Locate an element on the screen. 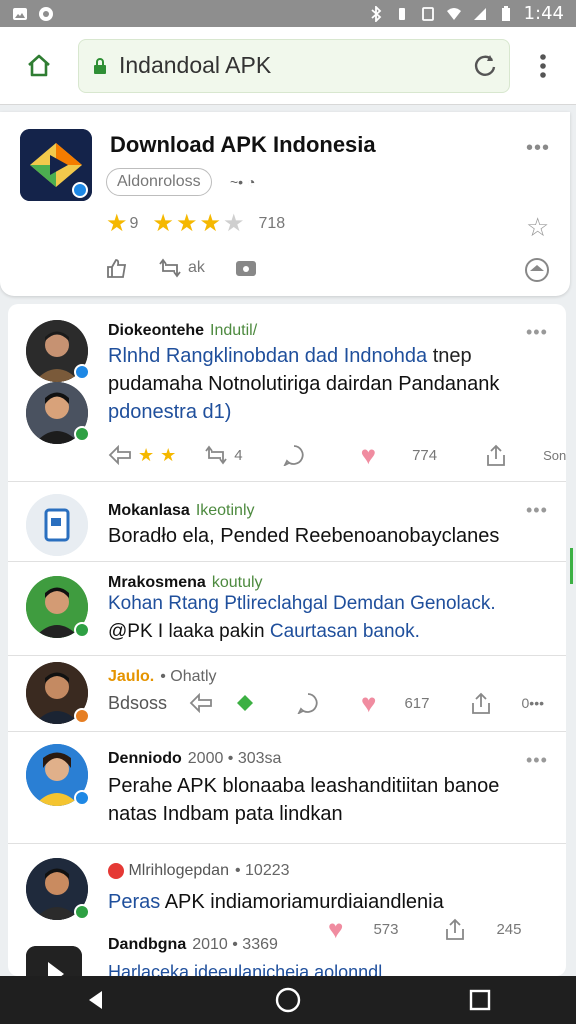  post-author: Jaulo. • Ohatly is located at coordinates (162, 677).